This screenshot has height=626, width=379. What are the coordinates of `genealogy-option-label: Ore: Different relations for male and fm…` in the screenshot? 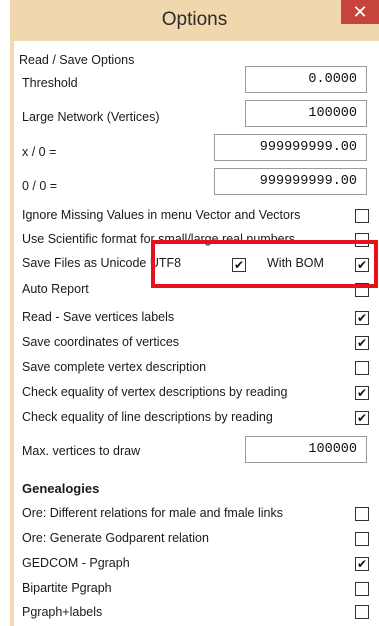 It's located at (152, 513).